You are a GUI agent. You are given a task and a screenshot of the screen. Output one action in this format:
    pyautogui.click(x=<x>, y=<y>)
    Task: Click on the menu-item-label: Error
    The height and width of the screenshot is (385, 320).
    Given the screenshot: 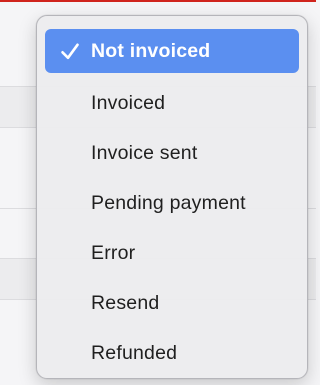 What is the action you would take?
    pyautogui.click(x=113, y=252)
    